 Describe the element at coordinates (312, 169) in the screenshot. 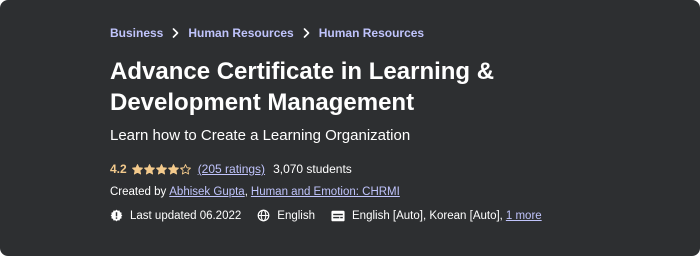

I see `students-count: 3,070 students` at that location.